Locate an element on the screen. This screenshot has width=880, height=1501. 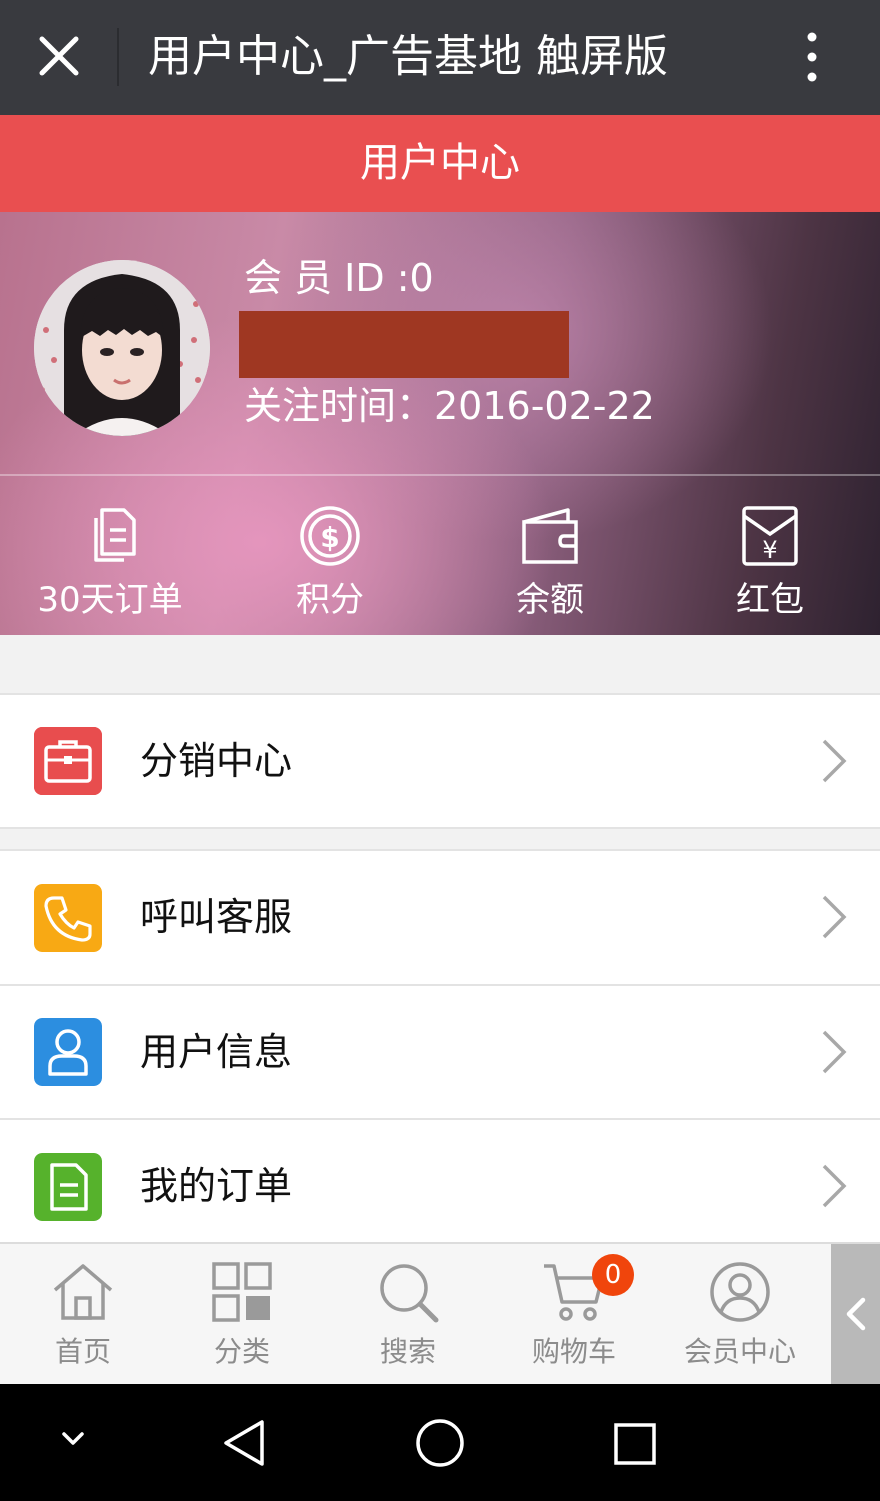
document-icon is located at coordinates (115, 535).